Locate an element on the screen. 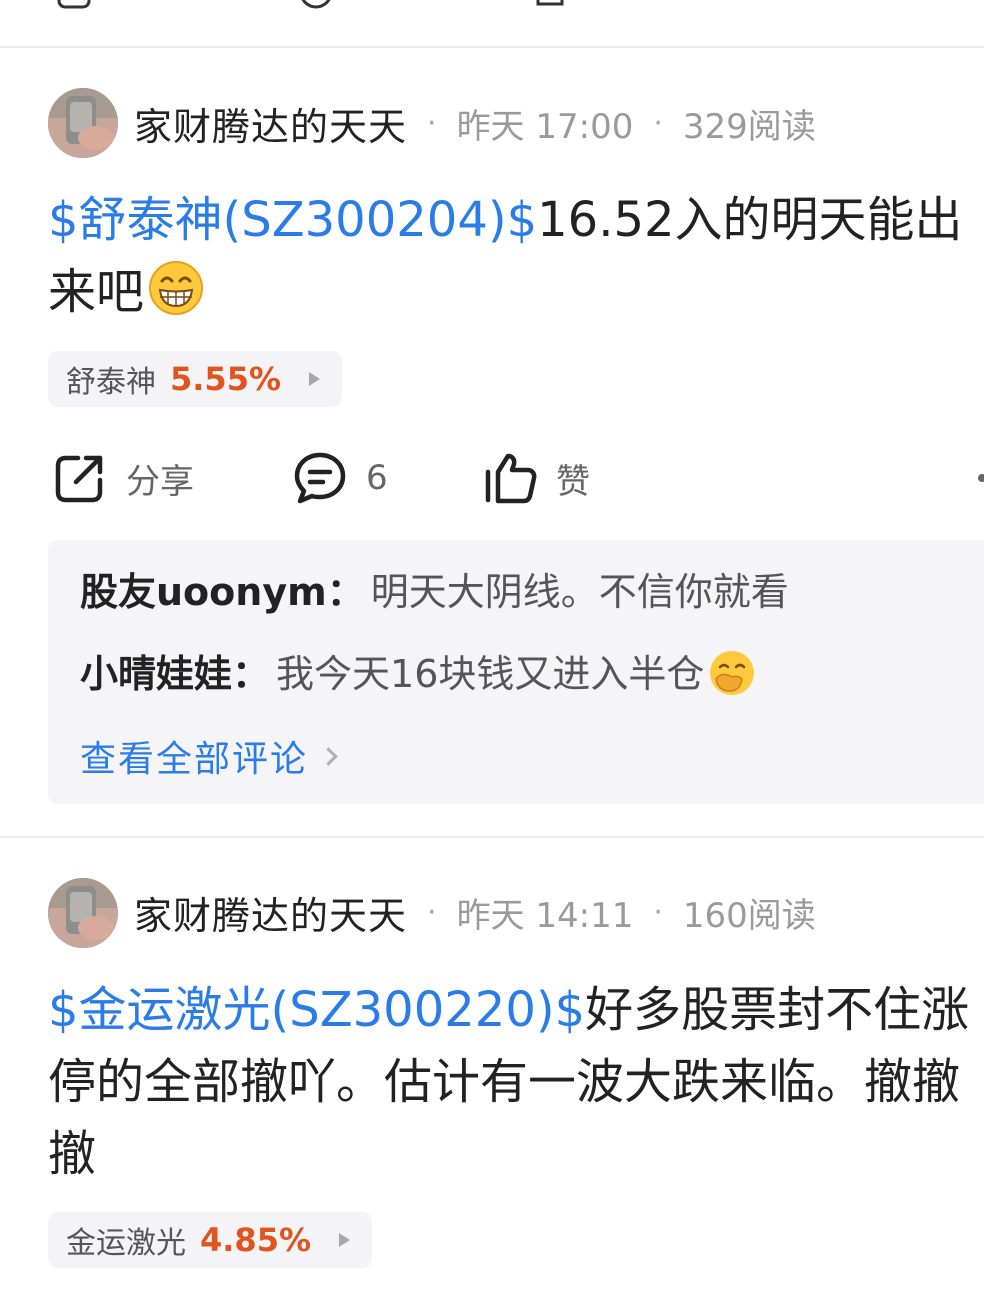 This screenshot has height=1316, width=984. stock-chip-change: 4.85% is located at coordinates (256, 1240).